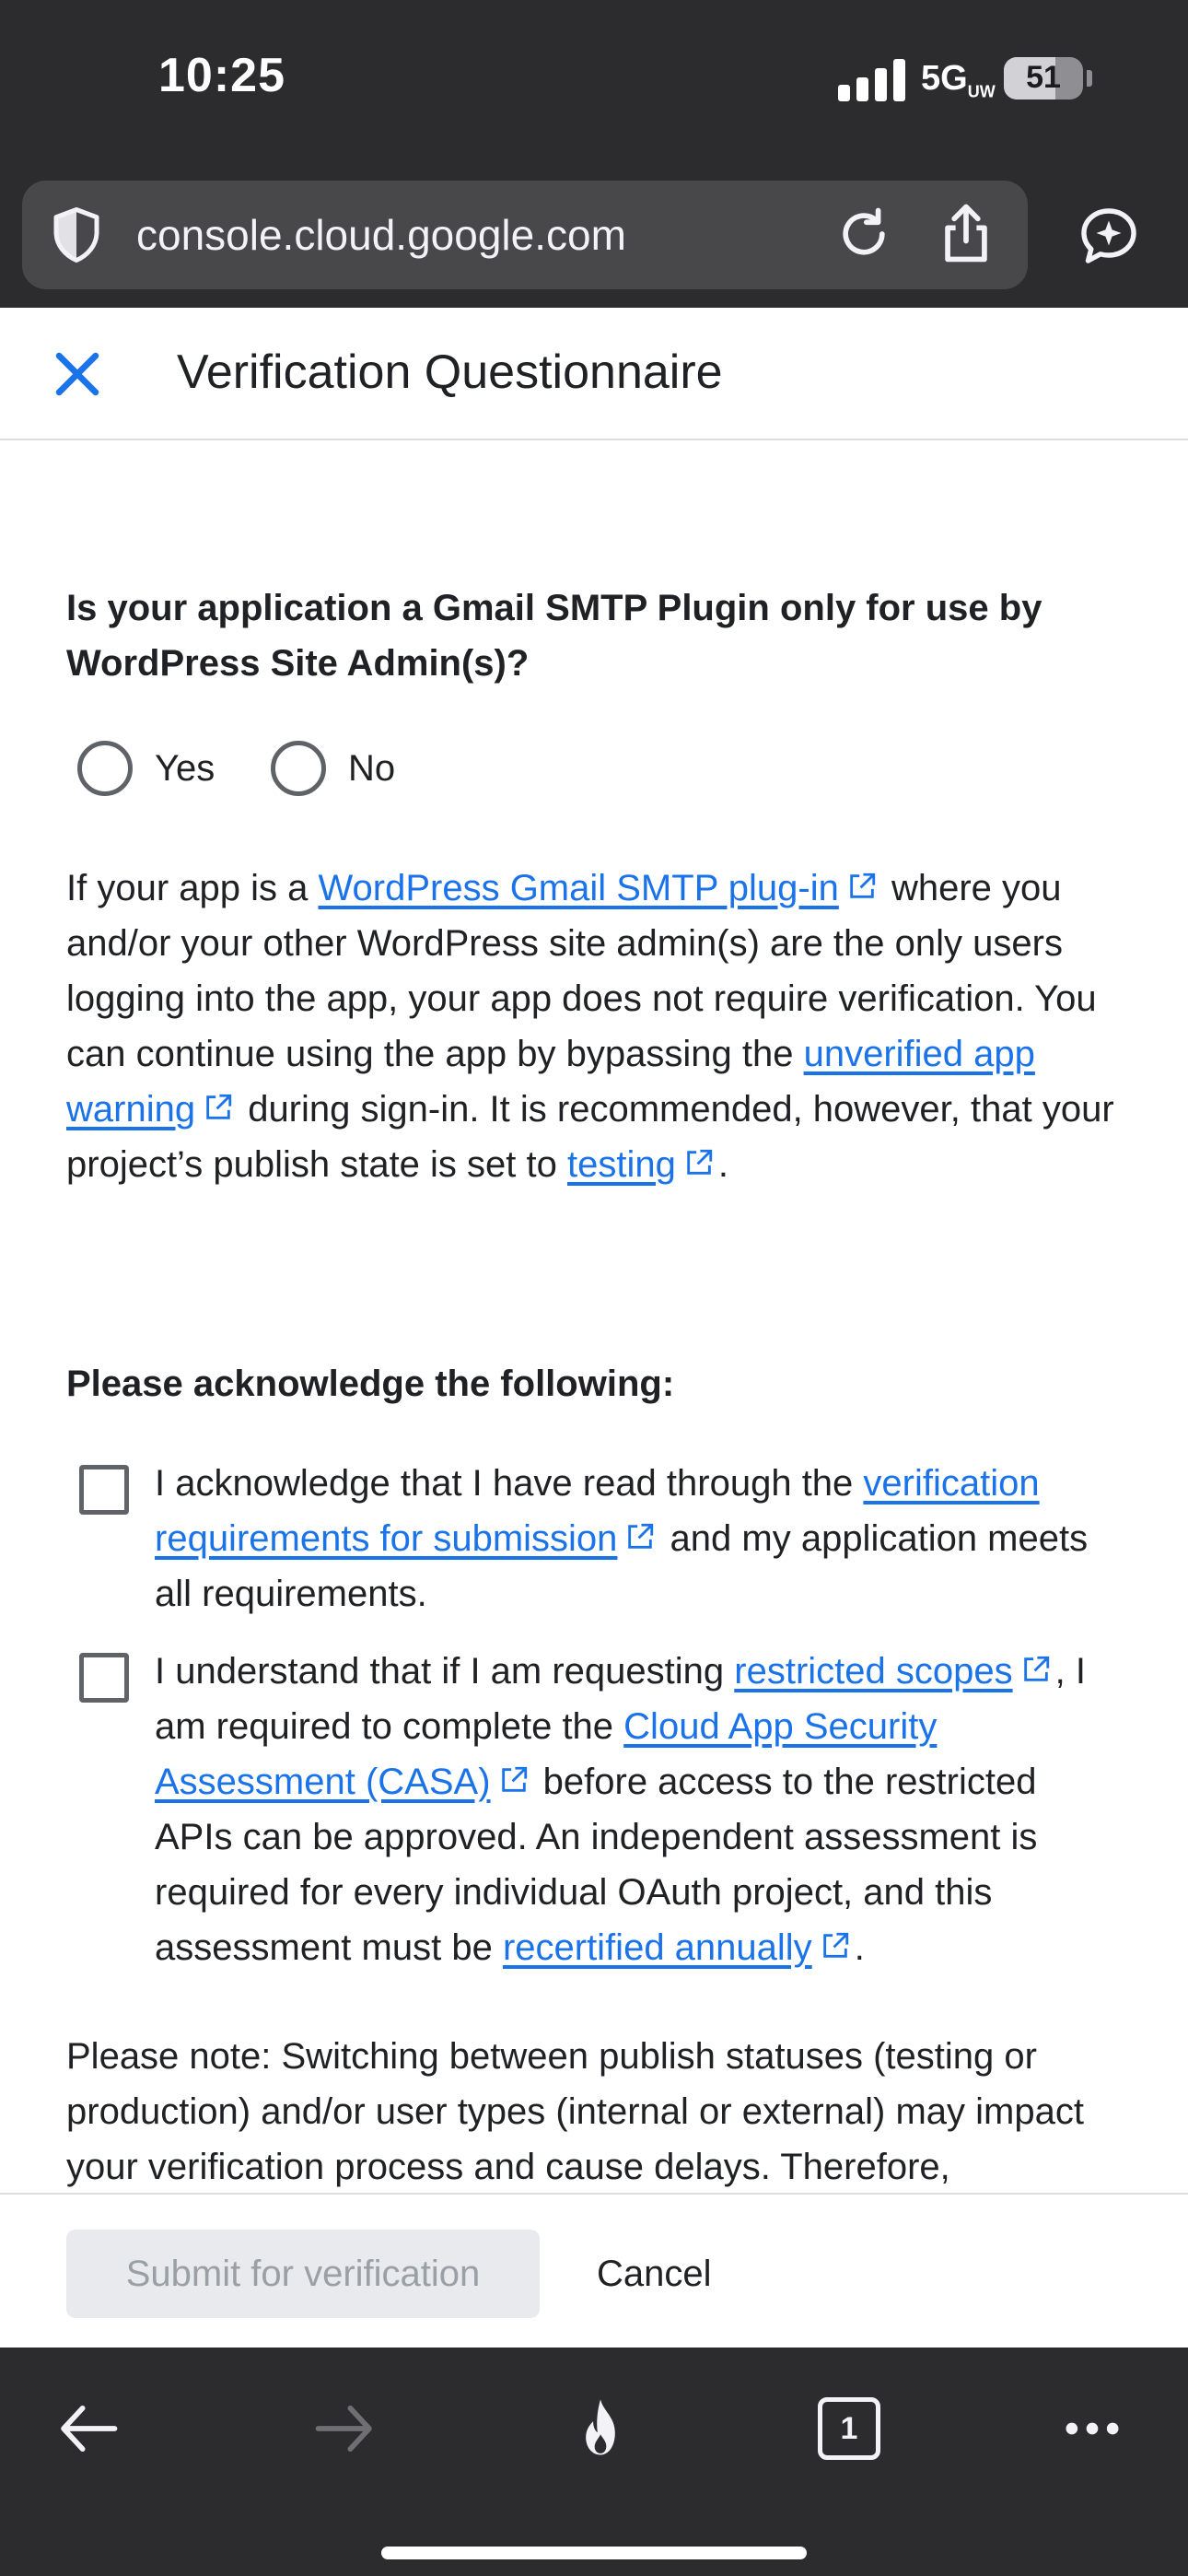  What do you see at coordinates (654, 2274) in the screenshot?
I see `cancel-button: Cancel` at bounding box center [654, 2274].